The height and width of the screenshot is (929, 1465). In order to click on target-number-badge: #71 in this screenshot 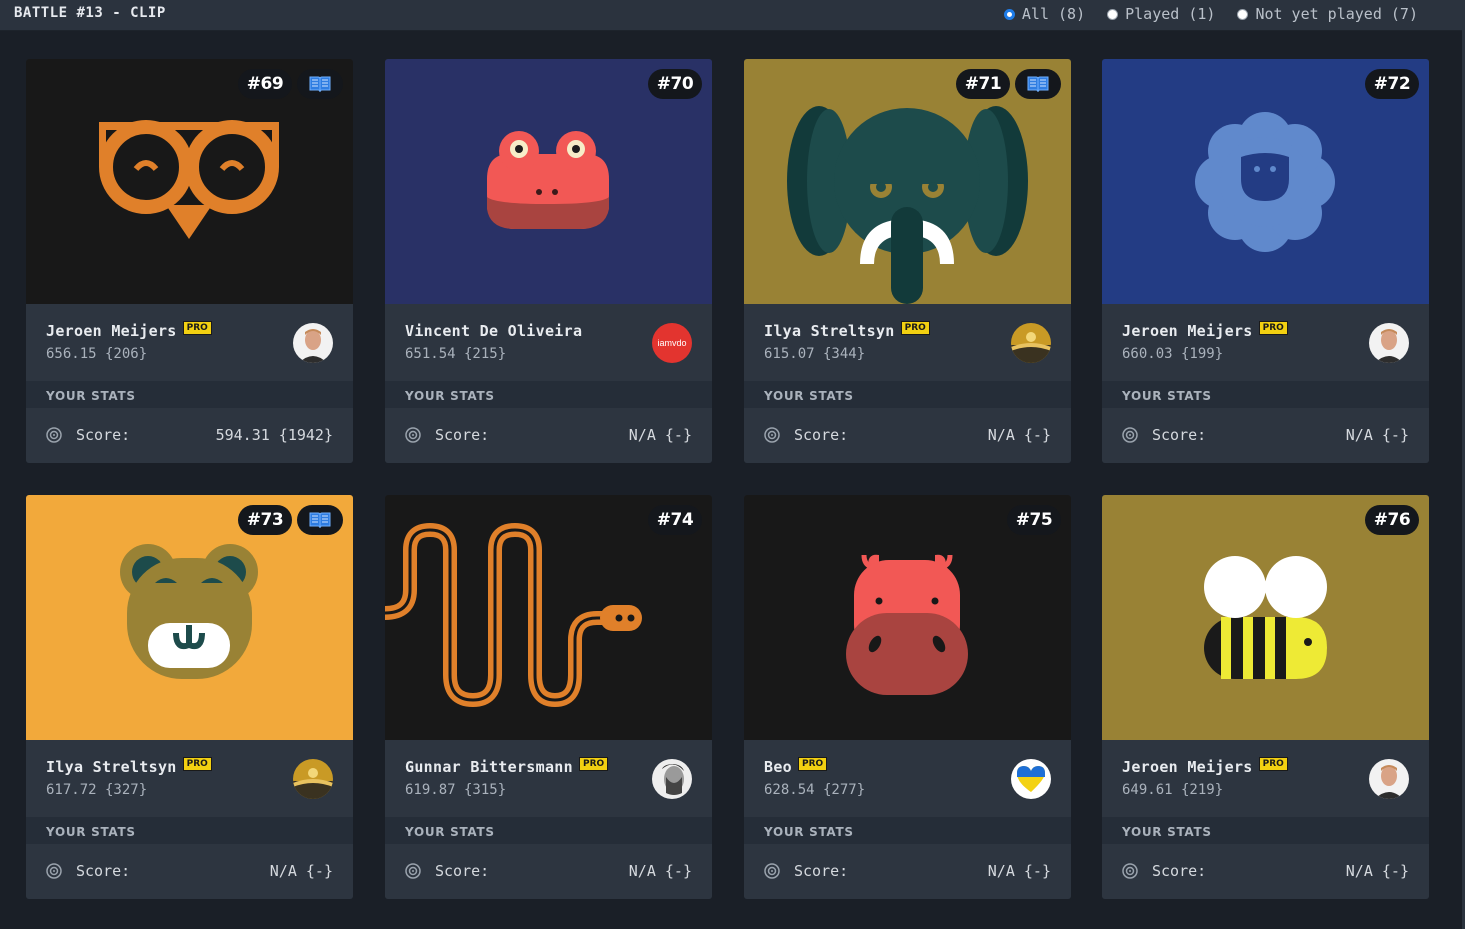, I will do `click(983, 84)`.